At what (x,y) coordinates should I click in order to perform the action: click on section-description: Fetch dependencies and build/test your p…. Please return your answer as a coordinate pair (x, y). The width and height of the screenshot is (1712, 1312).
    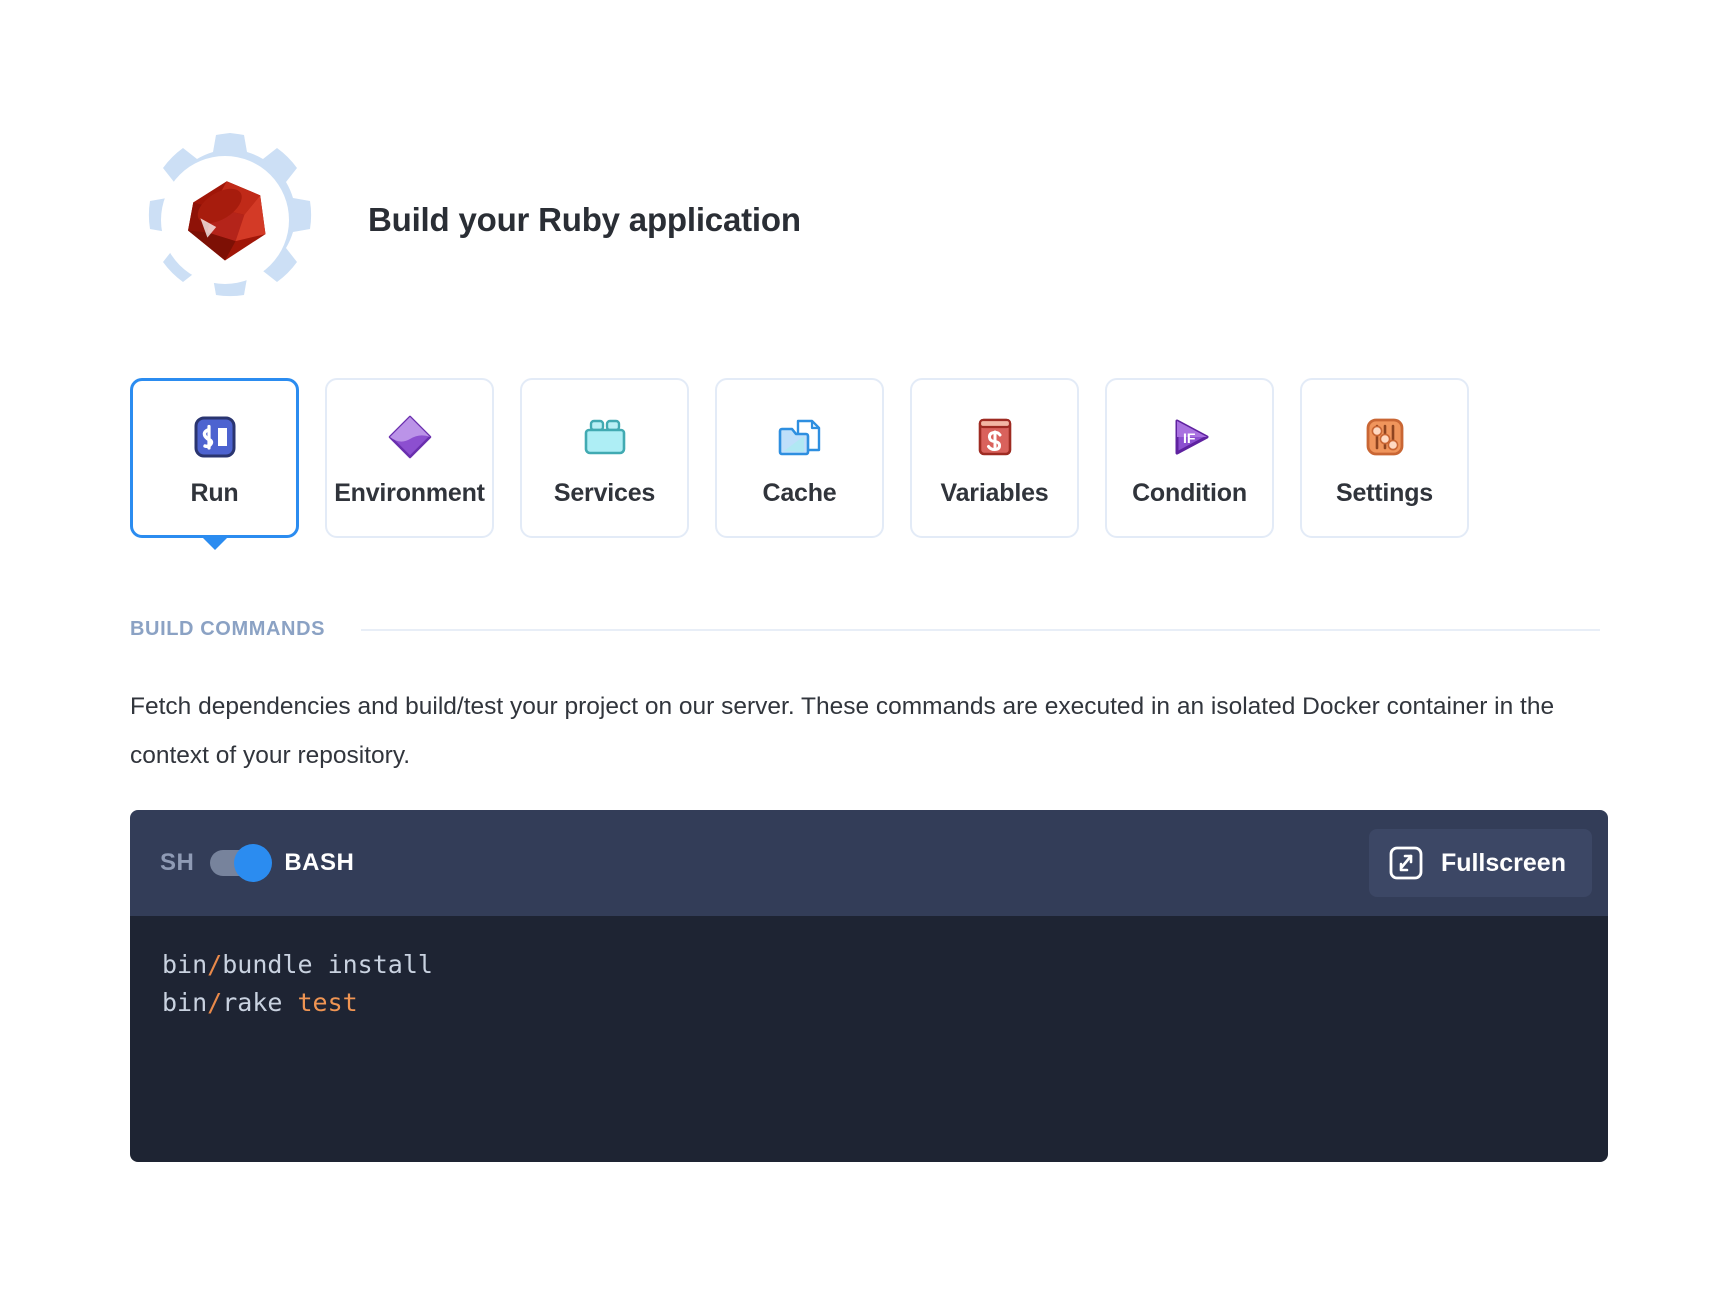
    Looking at the image, I should click on (842, 731).